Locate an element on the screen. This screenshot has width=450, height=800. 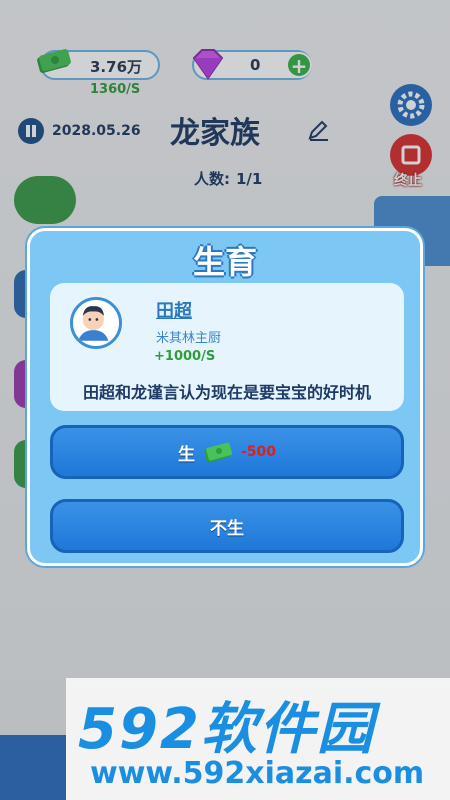
have-baby-label: 生 is located at coordinates (186, 454).